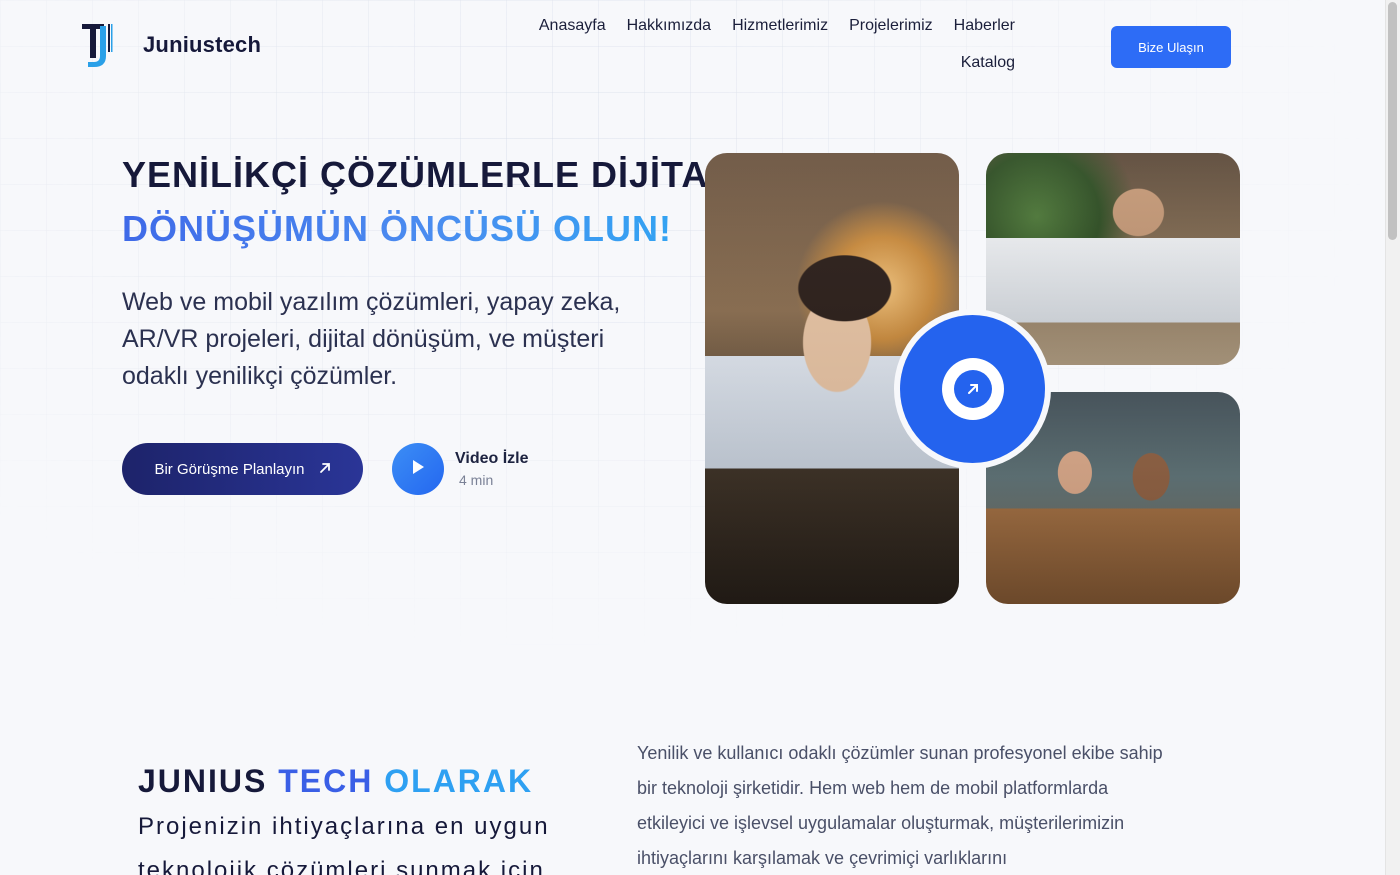 The width and height of the screenshot is (1400, 875). Describe the element at coordinates (891, 26) in the screenshot. I see `nav-item-projelerimiz: Projelerimiz` at that location.